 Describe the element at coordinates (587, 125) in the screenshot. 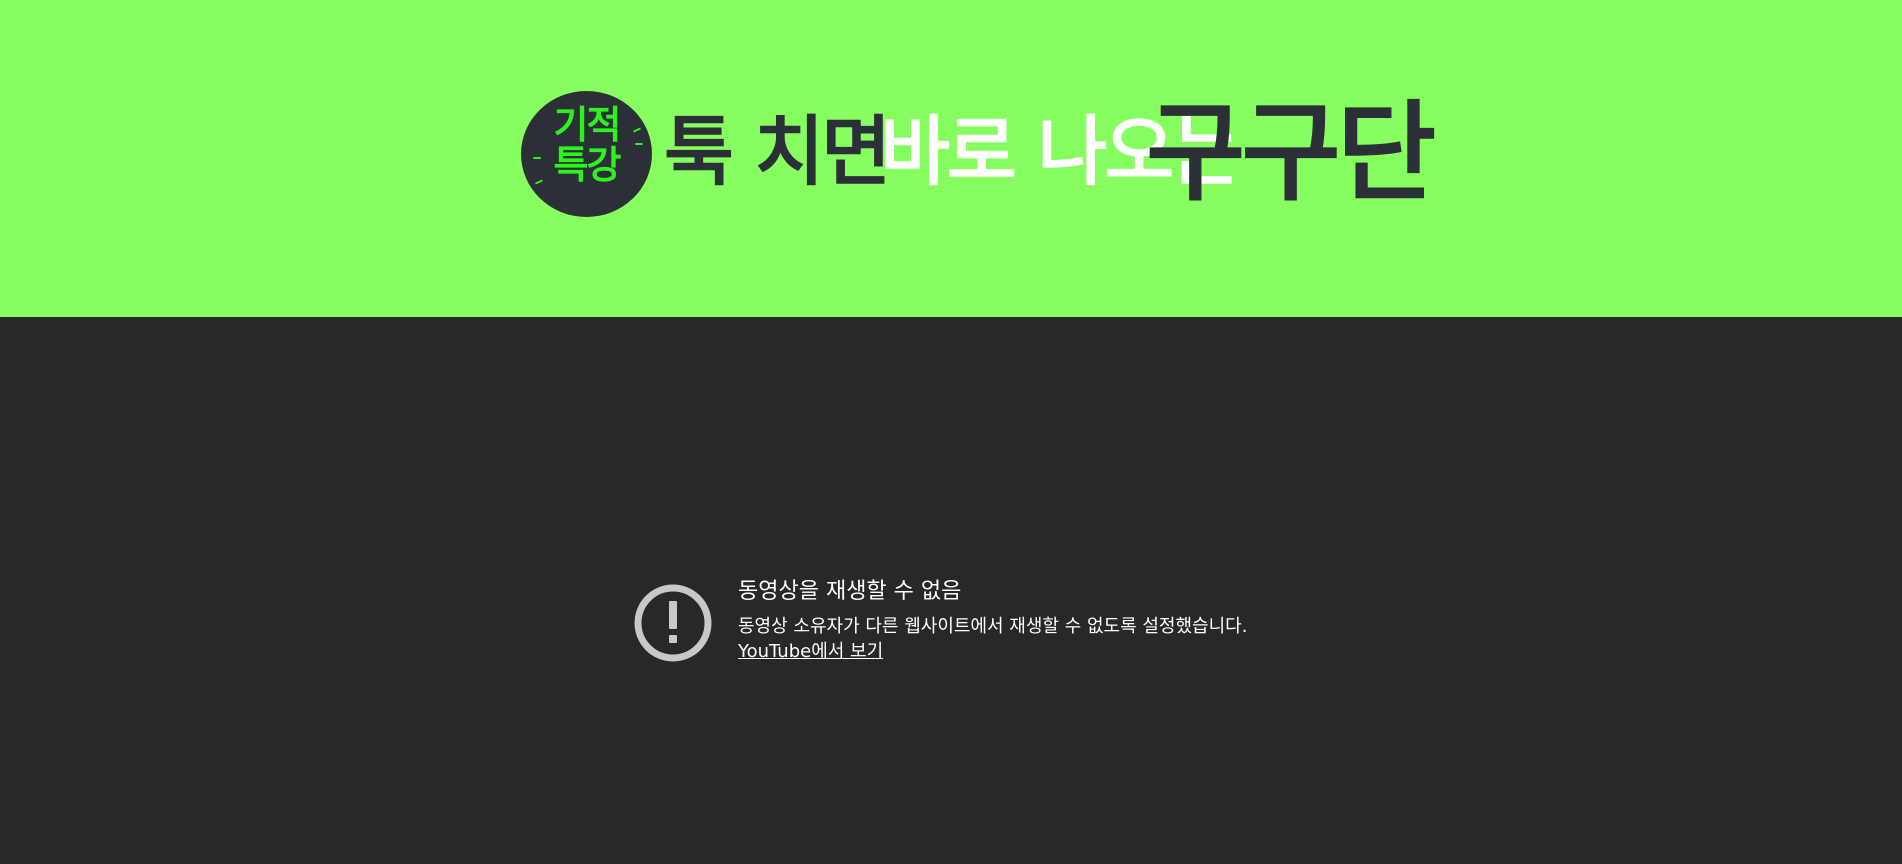

I see `badge-line-1: 기적` at that location.